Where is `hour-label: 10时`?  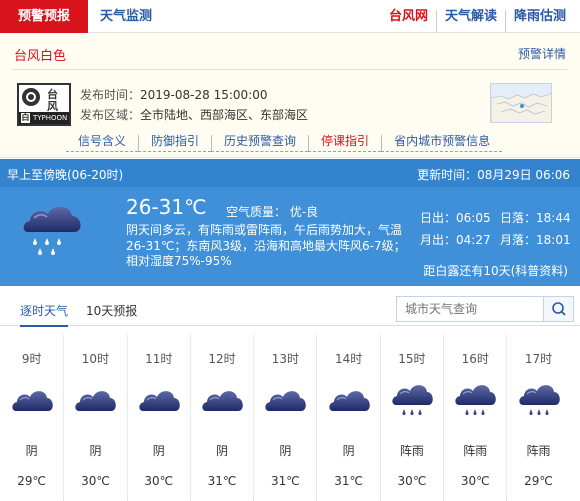 hour-label: 10时 is located at coordinates (95, 359).